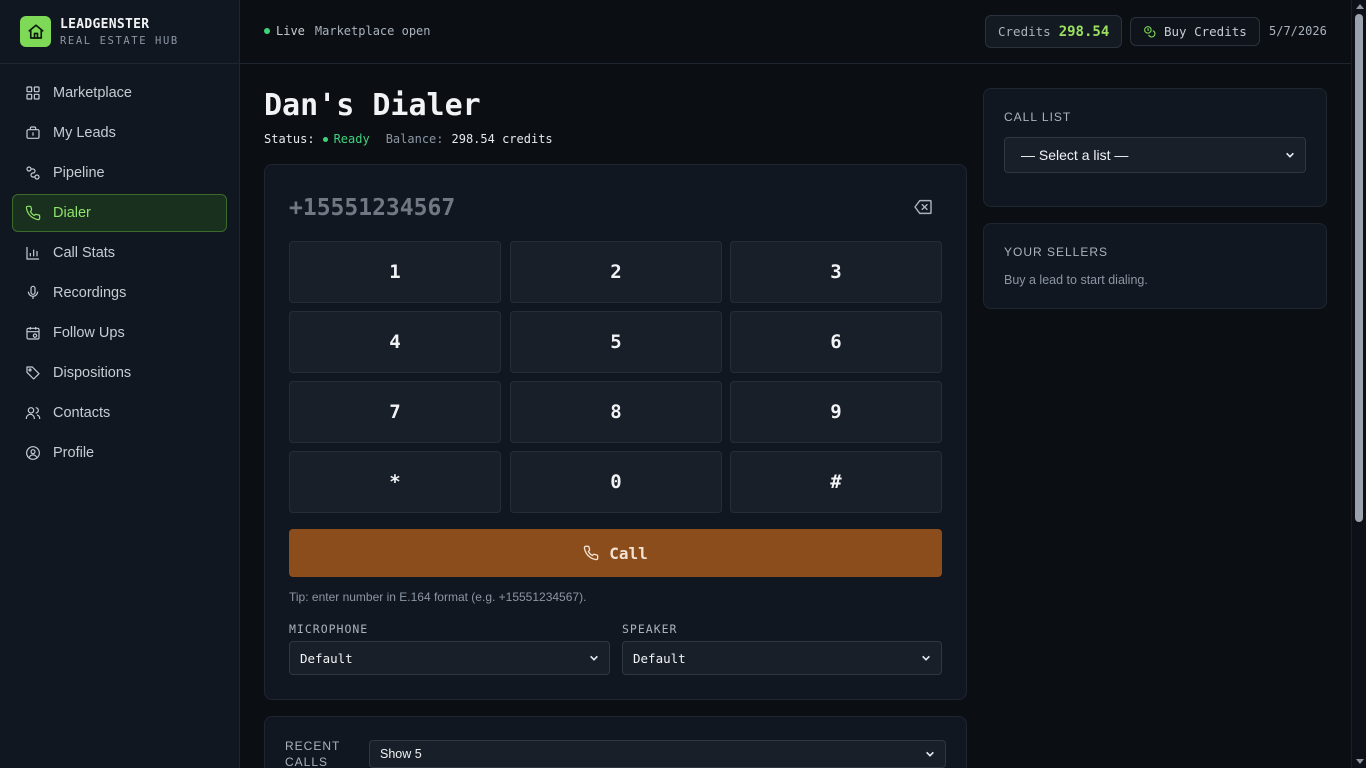 Image resolution: width=1366 pixels, height=768 pixels. I want to click on live-label: Live, so click(290, 31).